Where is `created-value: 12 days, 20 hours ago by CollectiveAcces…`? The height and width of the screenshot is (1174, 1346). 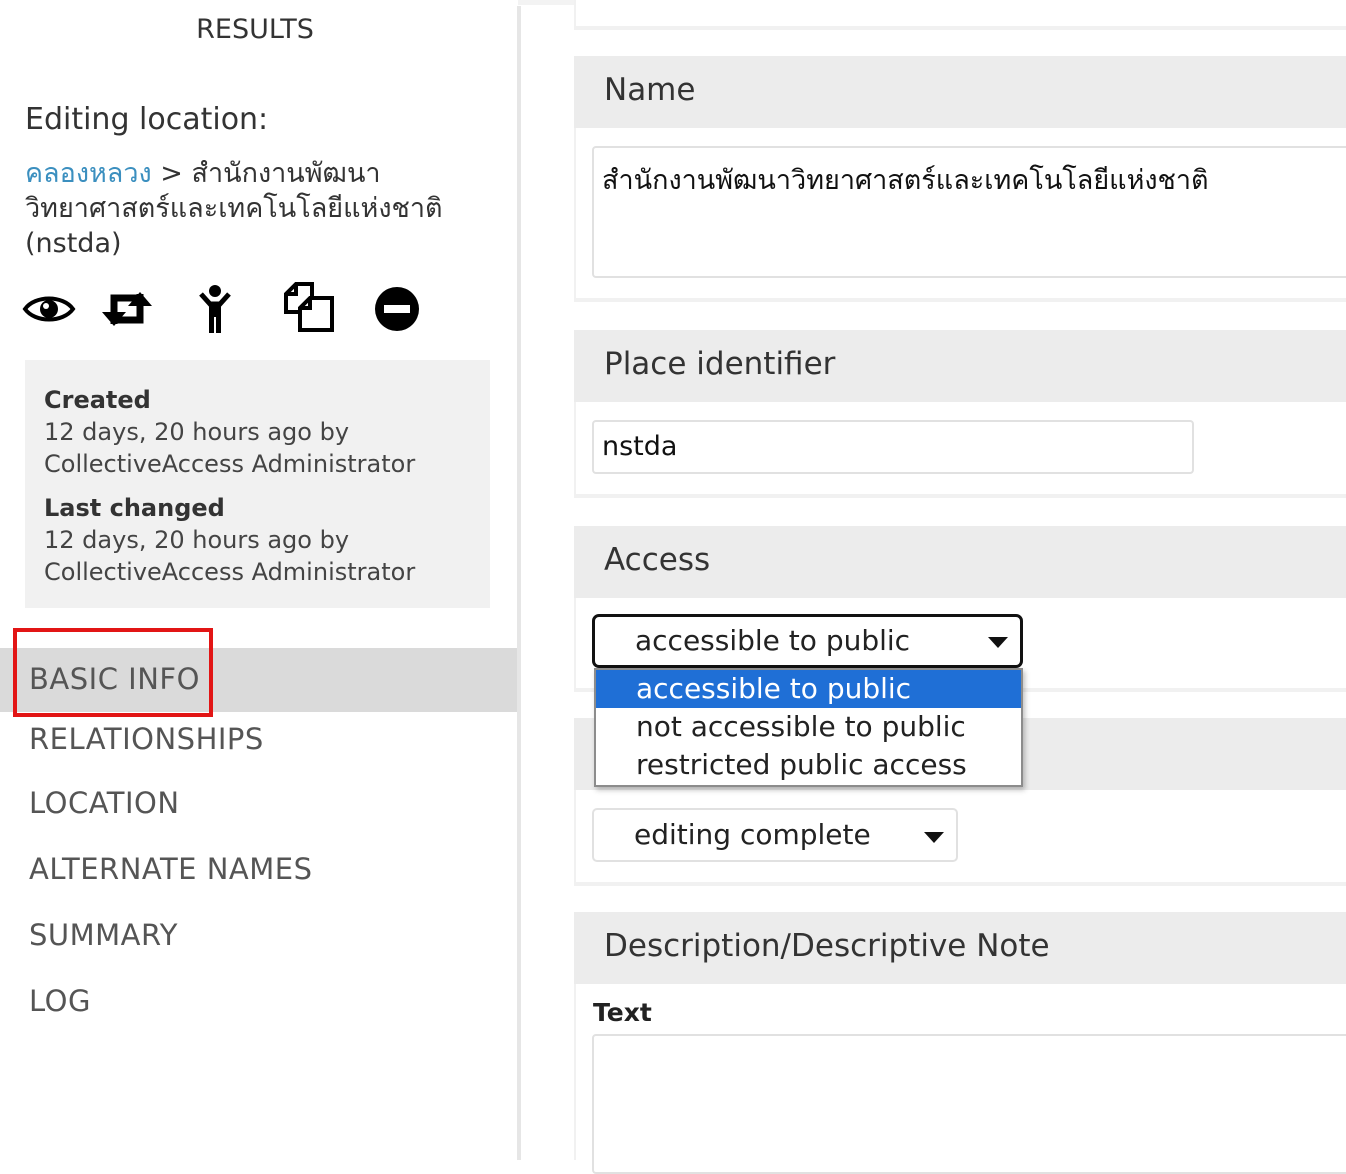 created-value: 12 days, 20 hours ago by CollectiveAcces… is located at coordinates (230, 448).